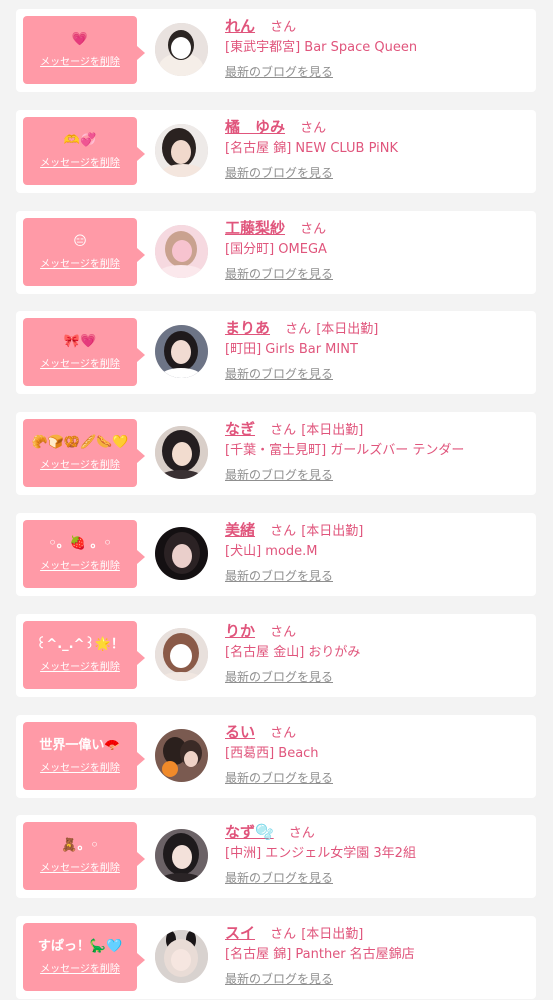 Image resolution: width=553 pixels, height=1000 pixels. I want to click on message-bubble: 🎀💗 メッセージを削除, so click(84, 352).